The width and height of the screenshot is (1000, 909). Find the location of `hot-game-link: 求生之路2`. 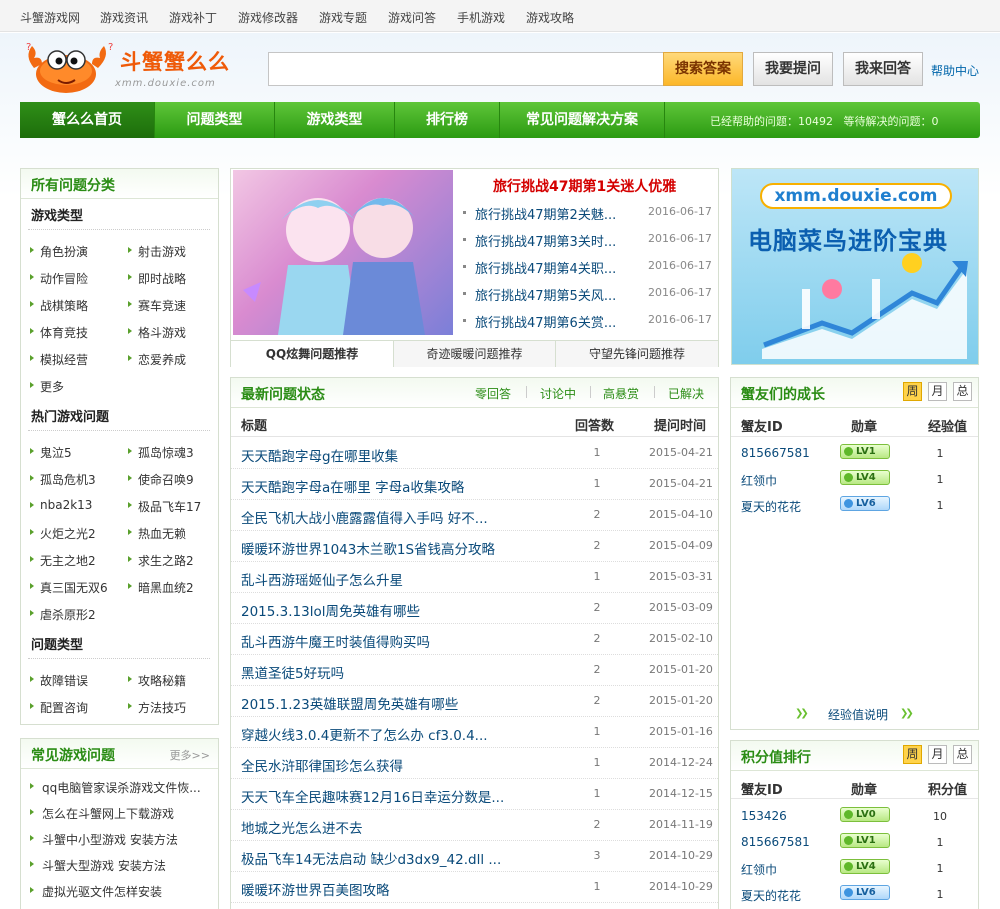

hot-game-link: 求生之路2 is located at coordinates (161, 560).